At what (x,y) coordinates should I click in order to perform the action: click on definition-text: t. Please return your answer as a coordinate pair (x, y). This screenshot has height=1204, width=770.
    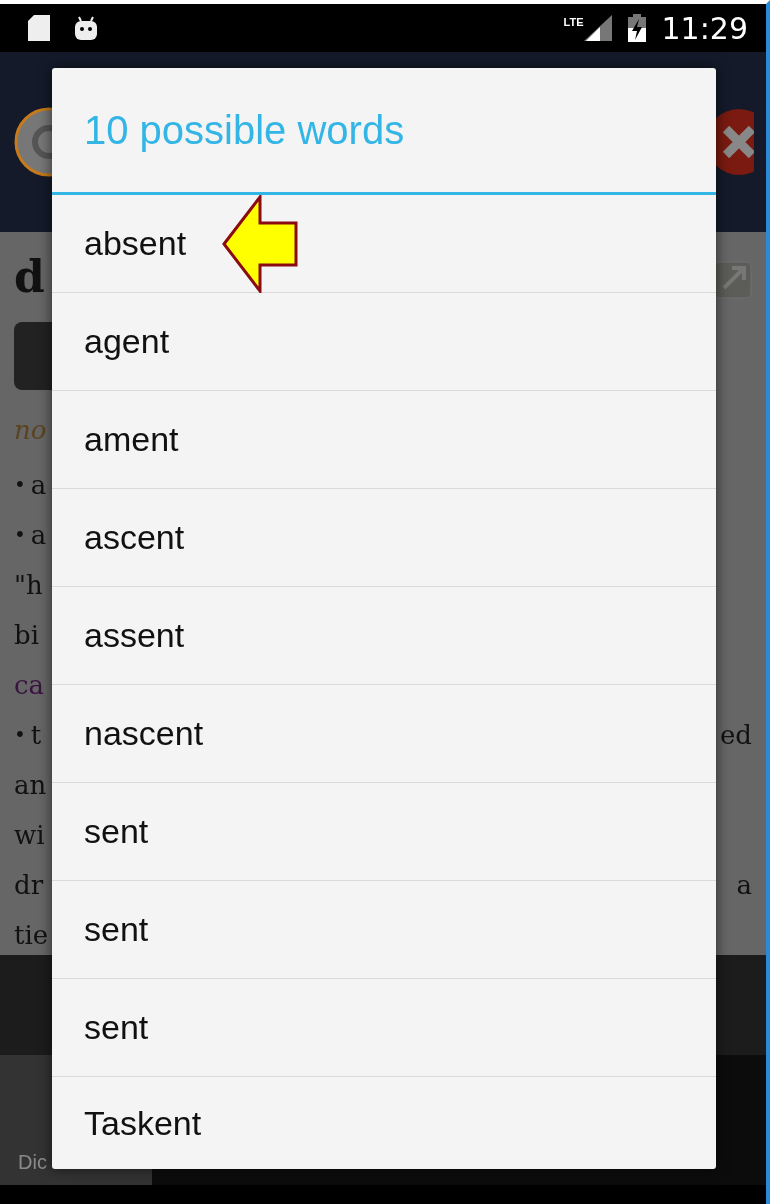
    Looking at the image, I should click on (36, 735).